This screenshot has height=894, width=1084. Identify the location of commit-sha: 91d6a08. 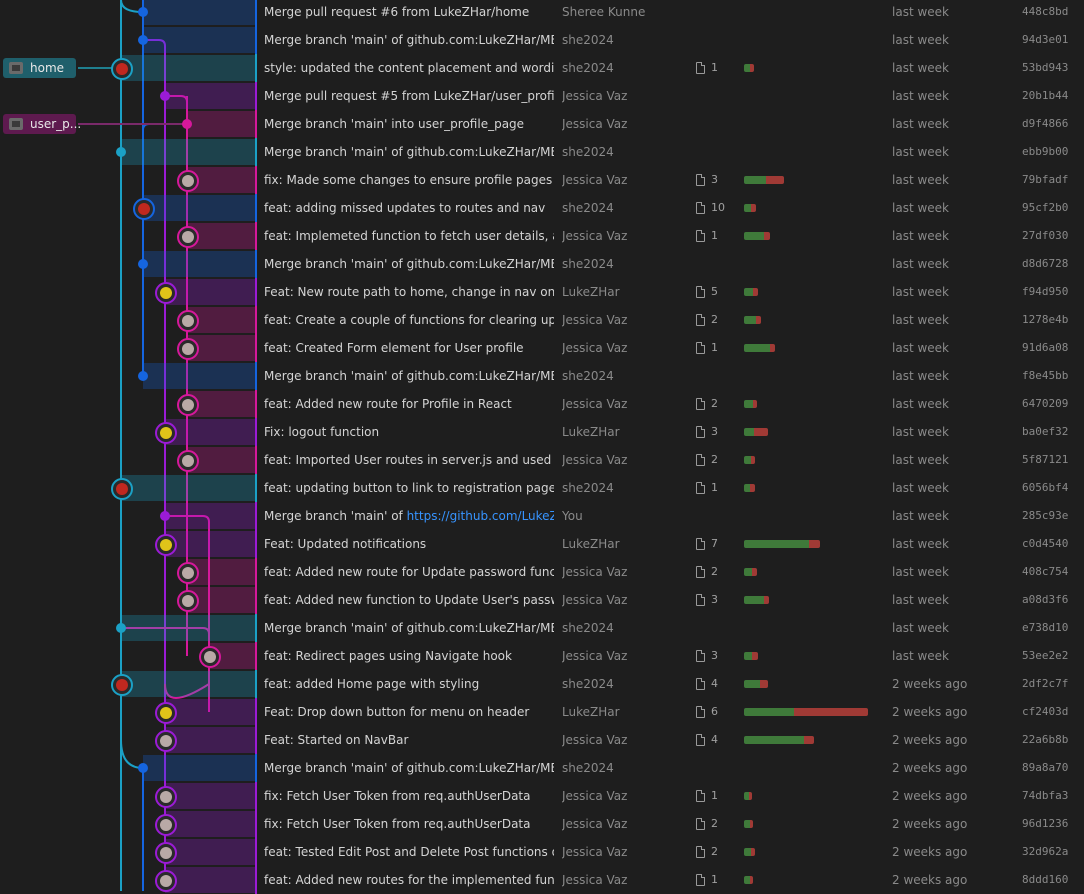
(1045, 348).